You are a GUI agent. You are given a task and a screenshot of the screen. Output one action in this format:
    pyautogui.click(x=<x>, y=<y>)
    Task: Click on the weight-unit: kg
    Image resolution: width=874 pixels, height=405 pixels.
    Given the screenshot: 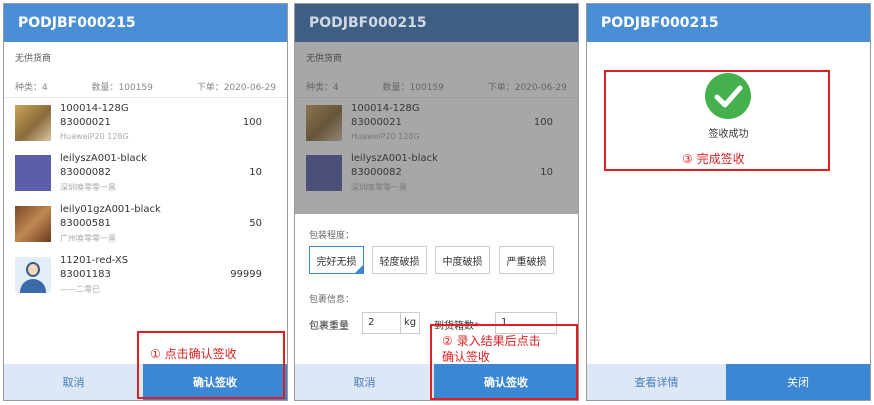 What is the action you would take?
    pyautogui.click(x=410, y=323)
    